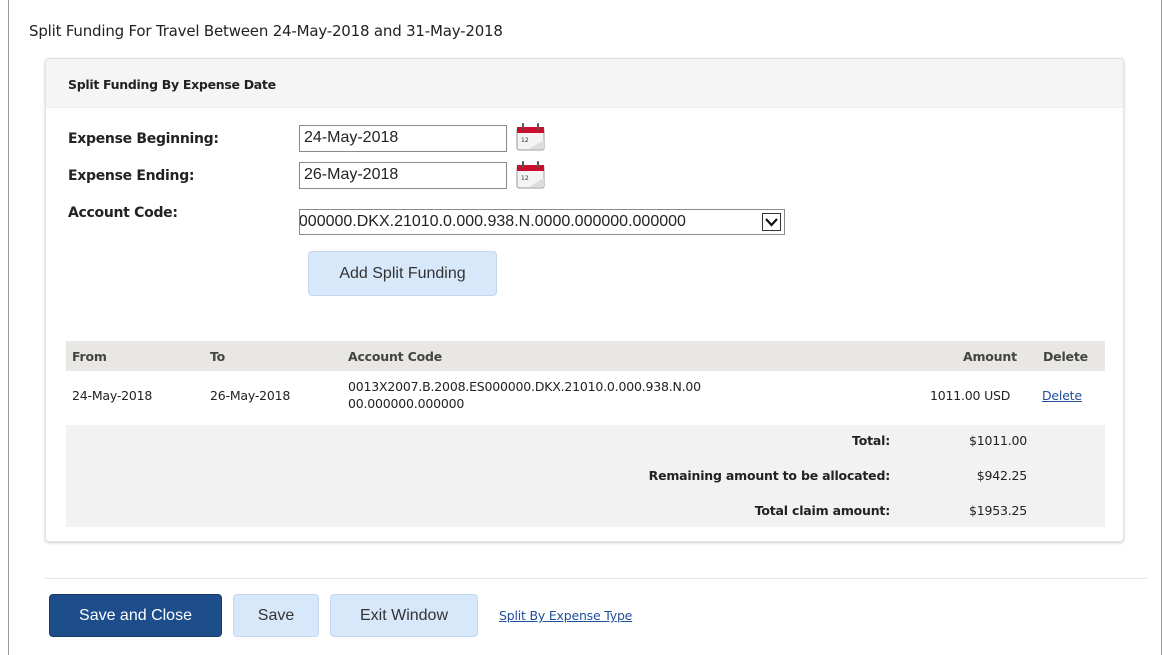 This screenshot has height=655, width=1162. I want to click on chevron-down-icon, so click(771, 222).